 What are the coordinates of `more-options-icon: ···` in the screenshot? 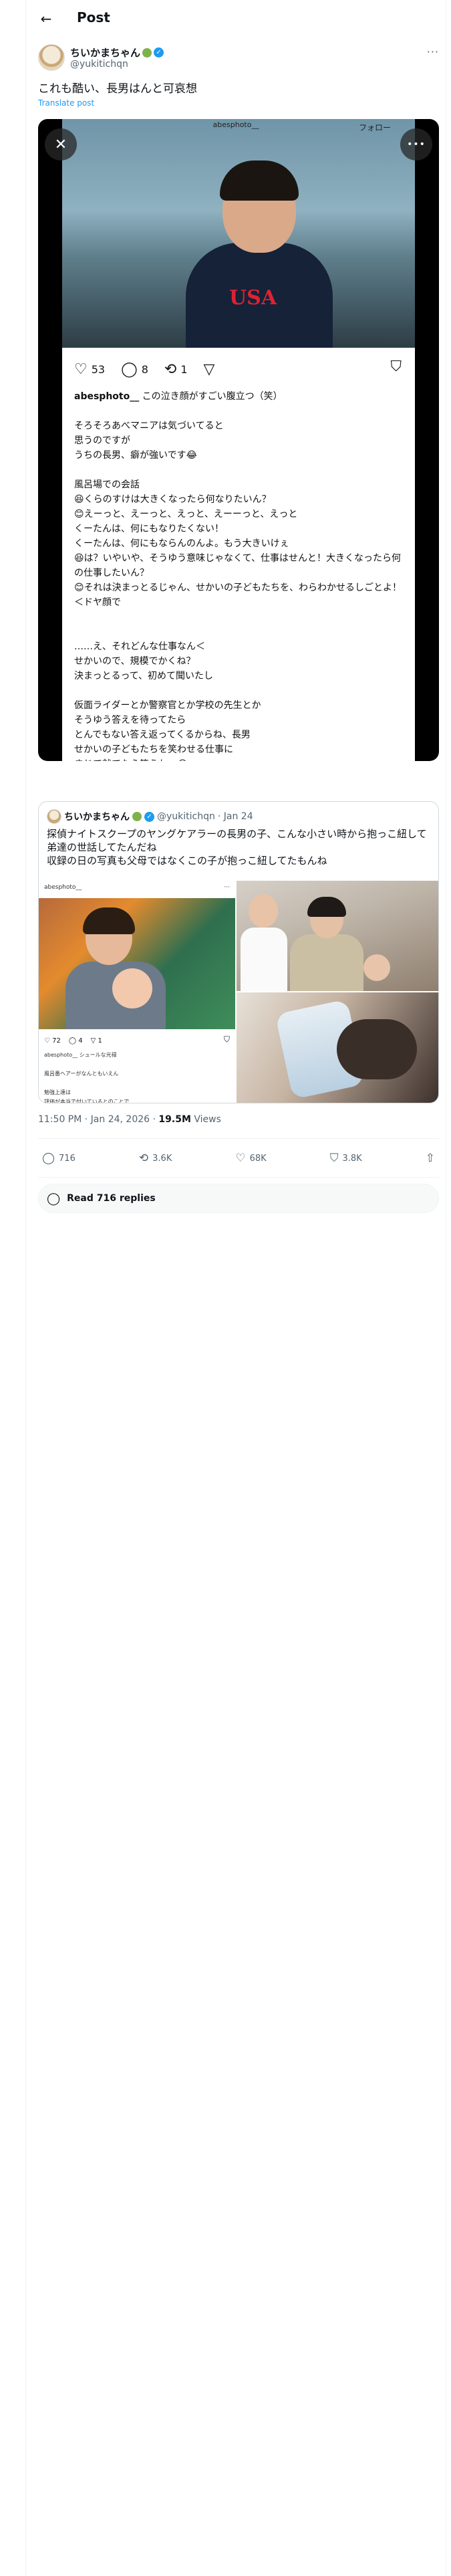 It's located at (433, 51).